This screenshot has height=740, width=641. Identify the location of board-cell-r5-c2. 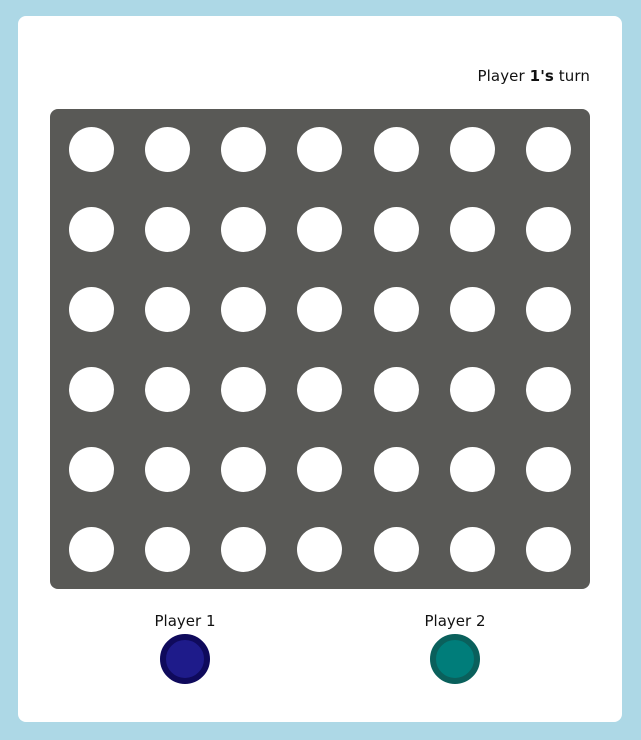
(167, 469).